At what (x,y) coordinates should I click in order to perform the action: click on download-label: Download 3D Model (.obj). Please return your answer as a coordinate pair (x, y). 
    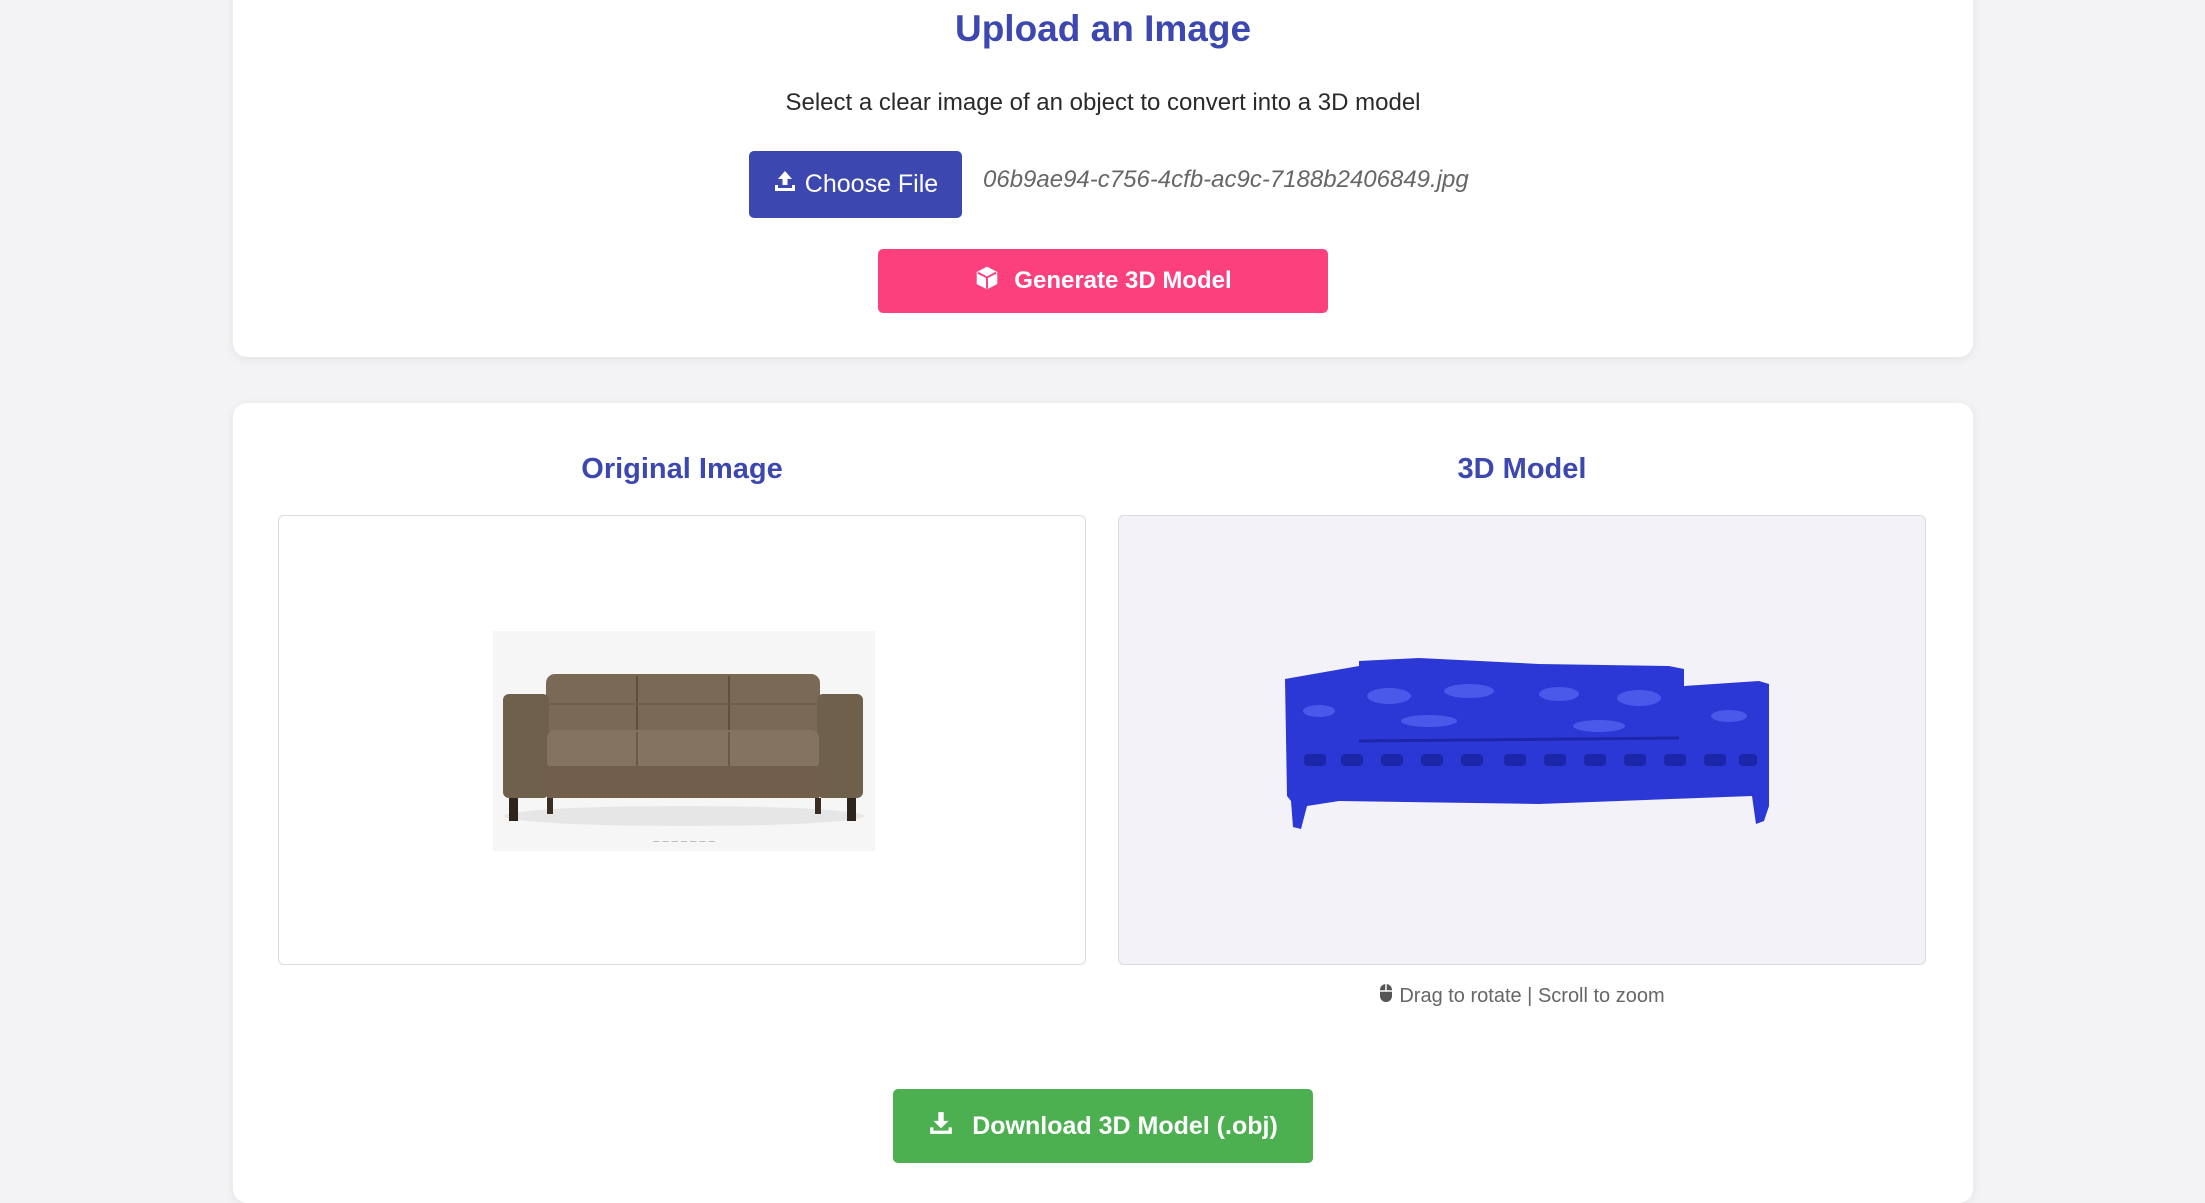
    Looking at the image, I should click on (1125, 1125).